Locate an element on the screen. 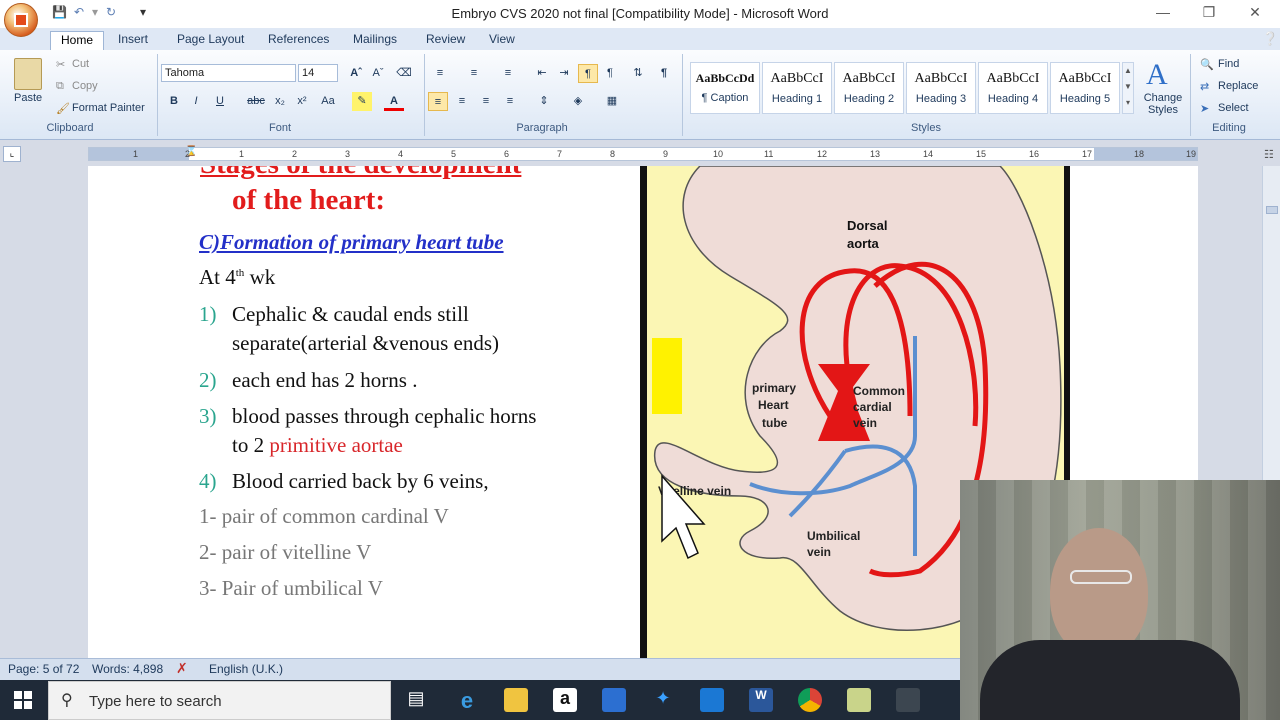 The height and width of the screenshot is (720, 1280). font-family-select: Tahoma is located at coordinates (228, 73).